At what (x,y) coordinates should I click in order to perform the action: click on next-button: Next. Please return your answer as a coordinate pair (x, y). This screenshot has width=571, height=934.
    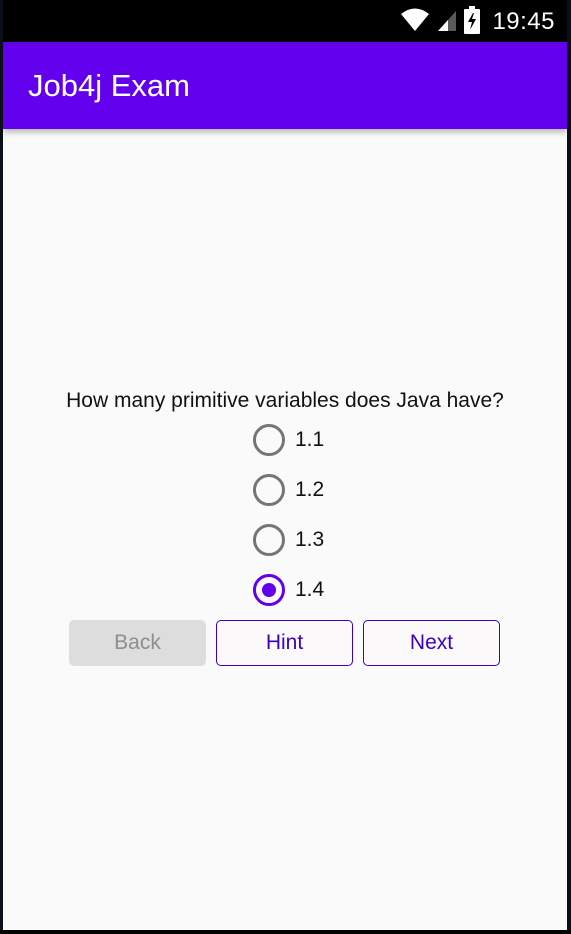
    Looking at the image, I should click on (431, 643).